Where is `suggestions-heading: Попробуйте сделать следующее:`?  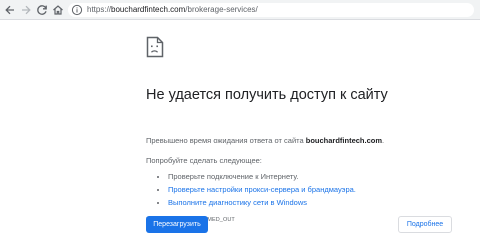
suggestions-heading: Попробуйте сделать следующее: is located at coordinates (204, 160).